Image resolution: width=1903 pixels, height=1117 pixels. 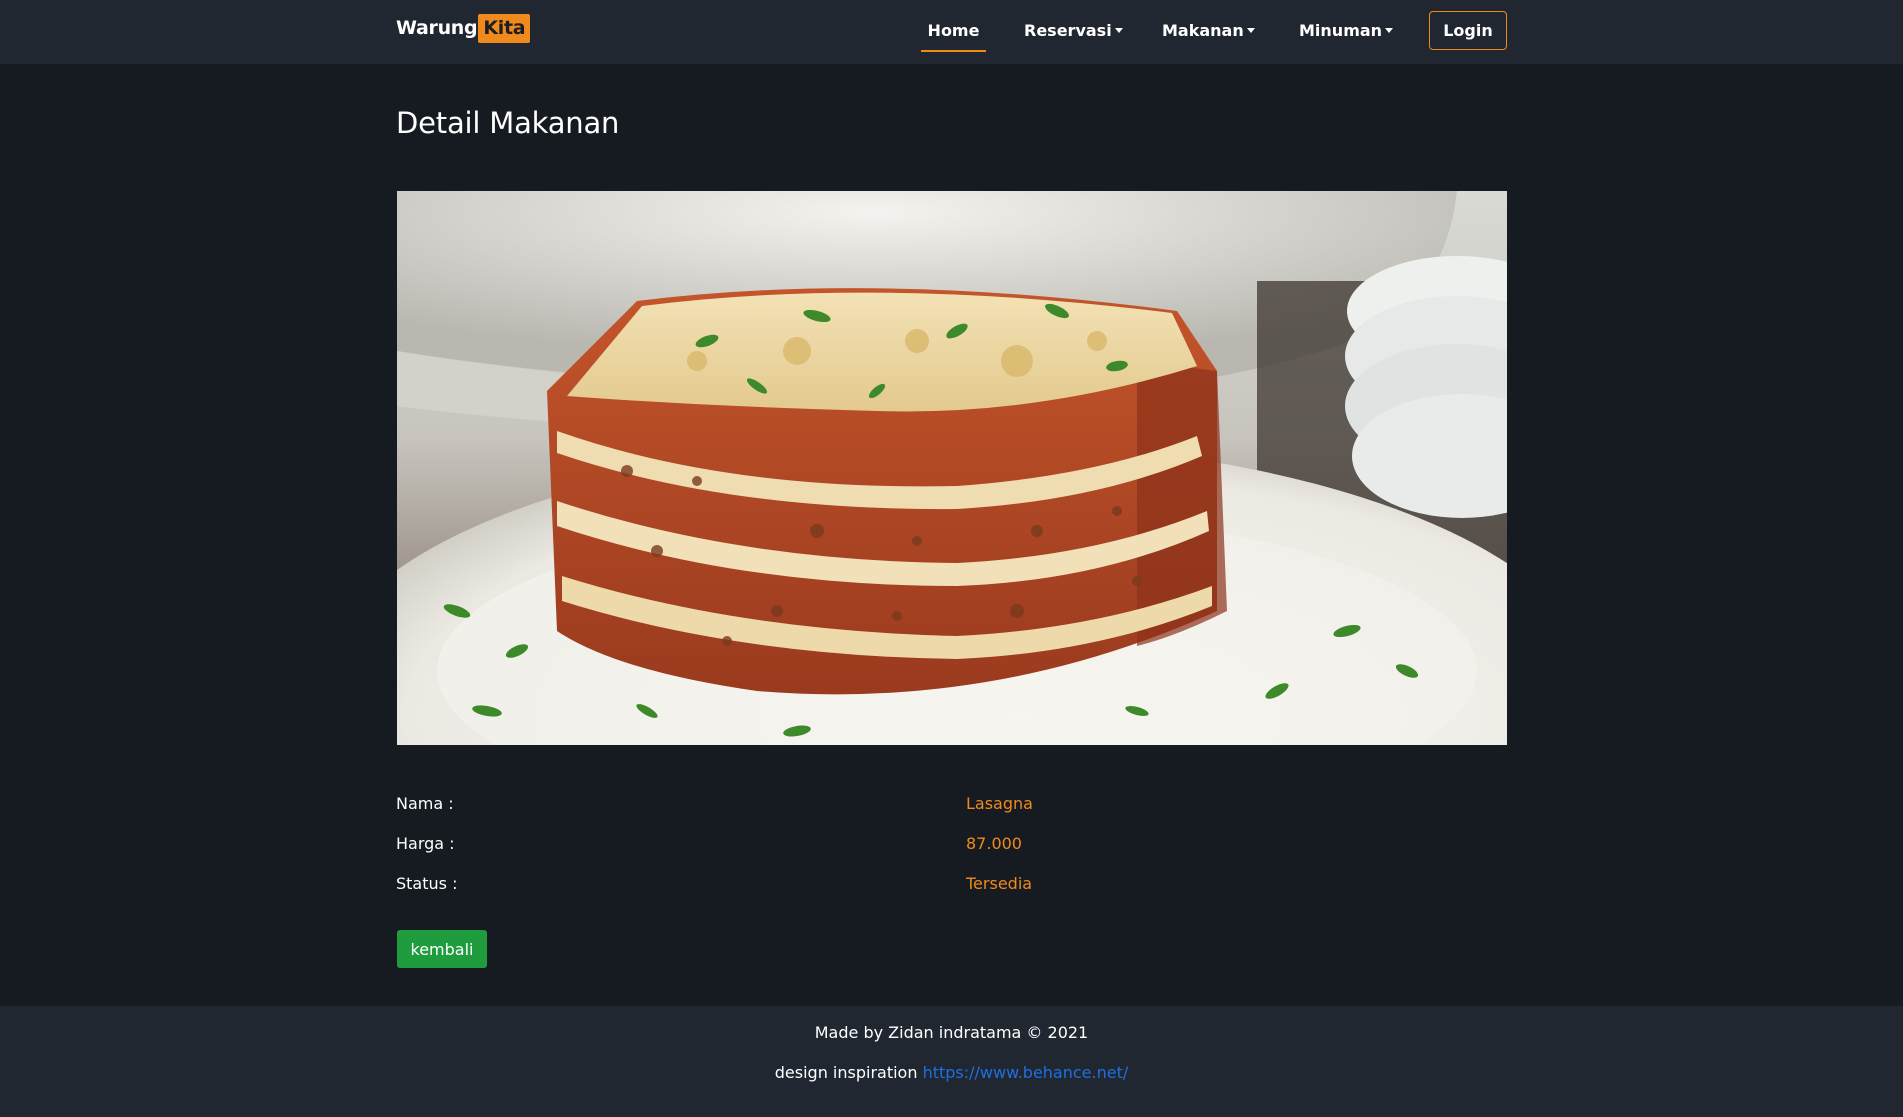 What do you see at coordinates (951, 885) in the screenshot?
I see `detail-row-status: Status : Tersedia` at bounding box center [951, 885].